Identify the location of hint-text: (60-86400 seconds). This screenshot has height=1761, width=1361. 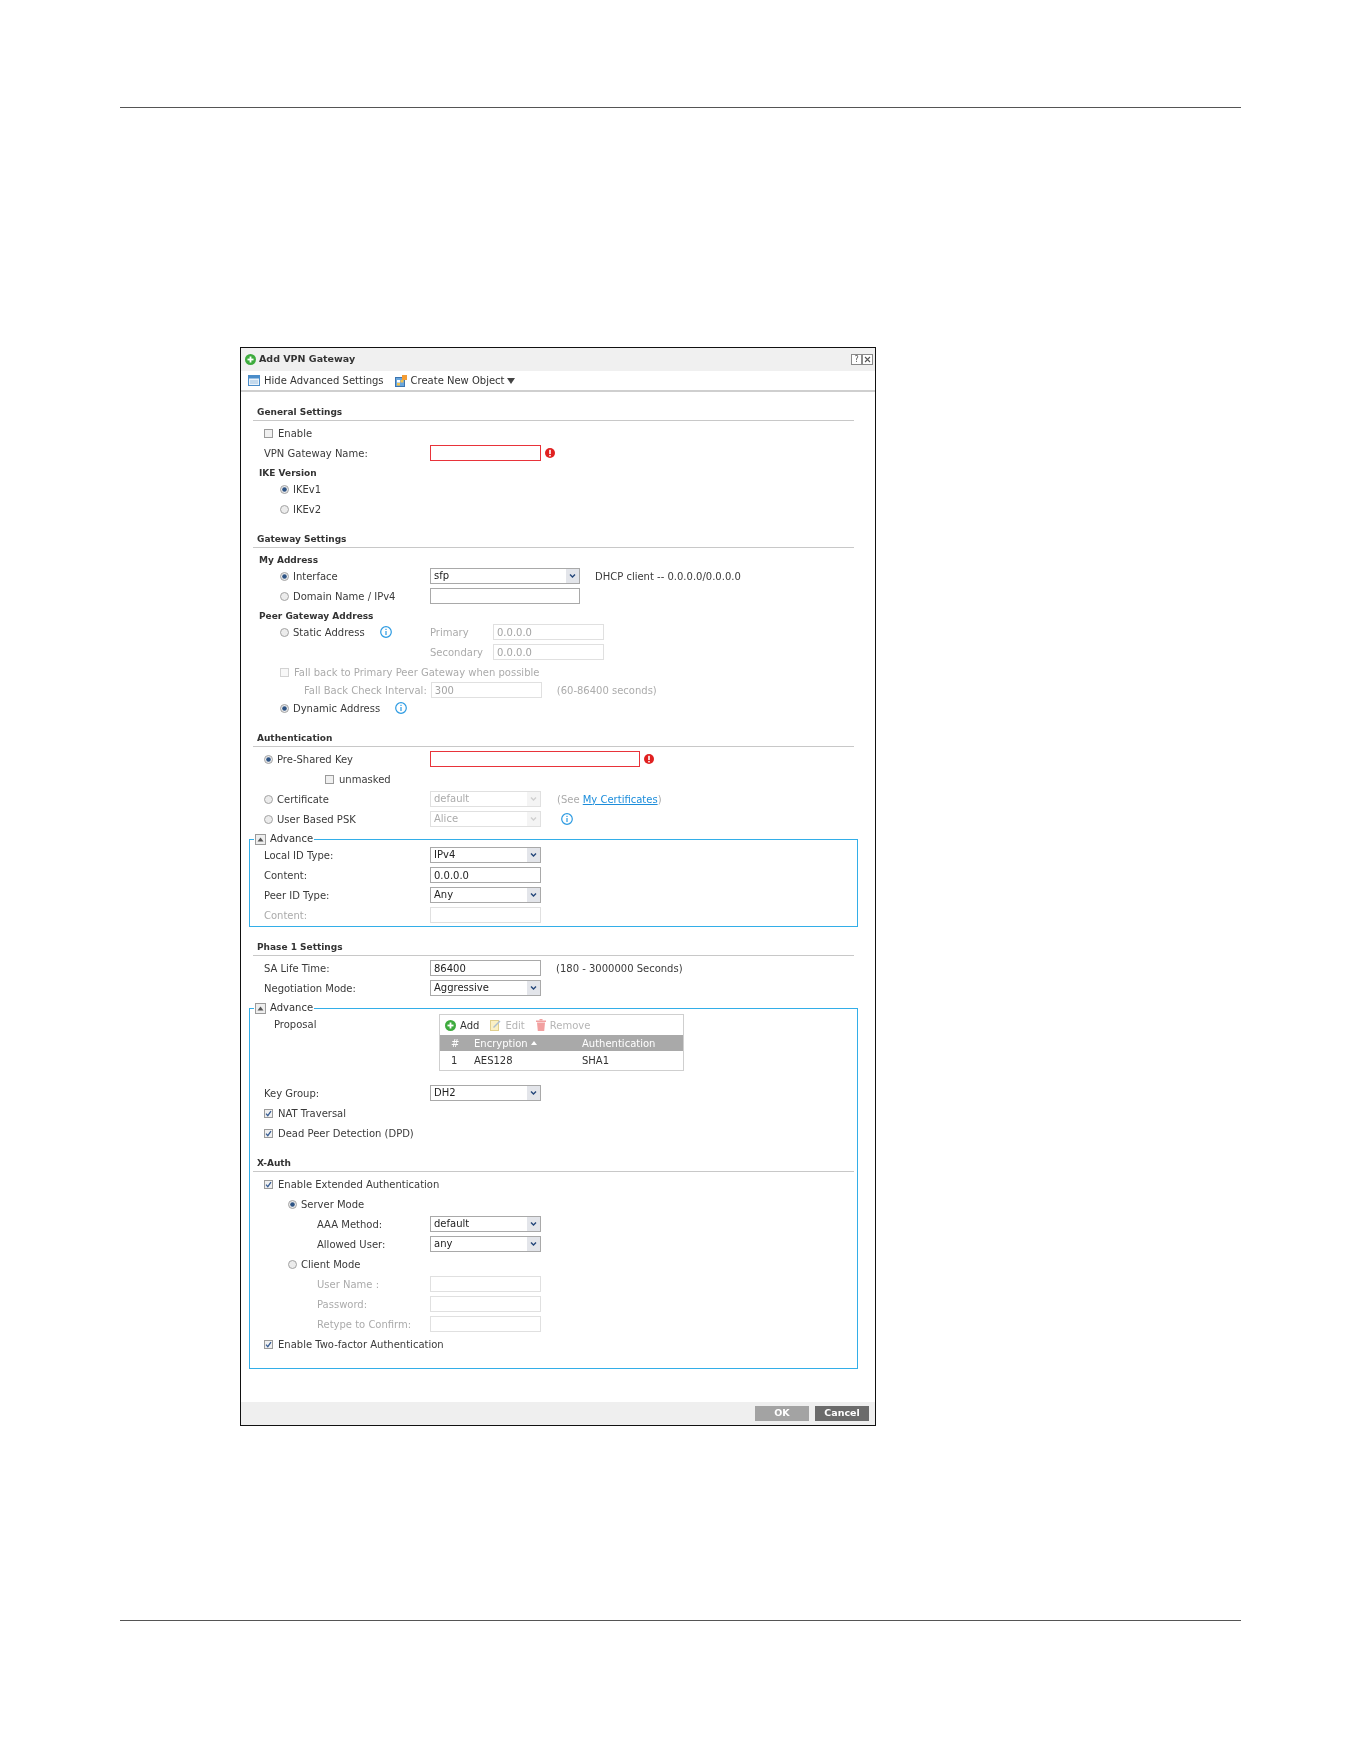
(606, 690).